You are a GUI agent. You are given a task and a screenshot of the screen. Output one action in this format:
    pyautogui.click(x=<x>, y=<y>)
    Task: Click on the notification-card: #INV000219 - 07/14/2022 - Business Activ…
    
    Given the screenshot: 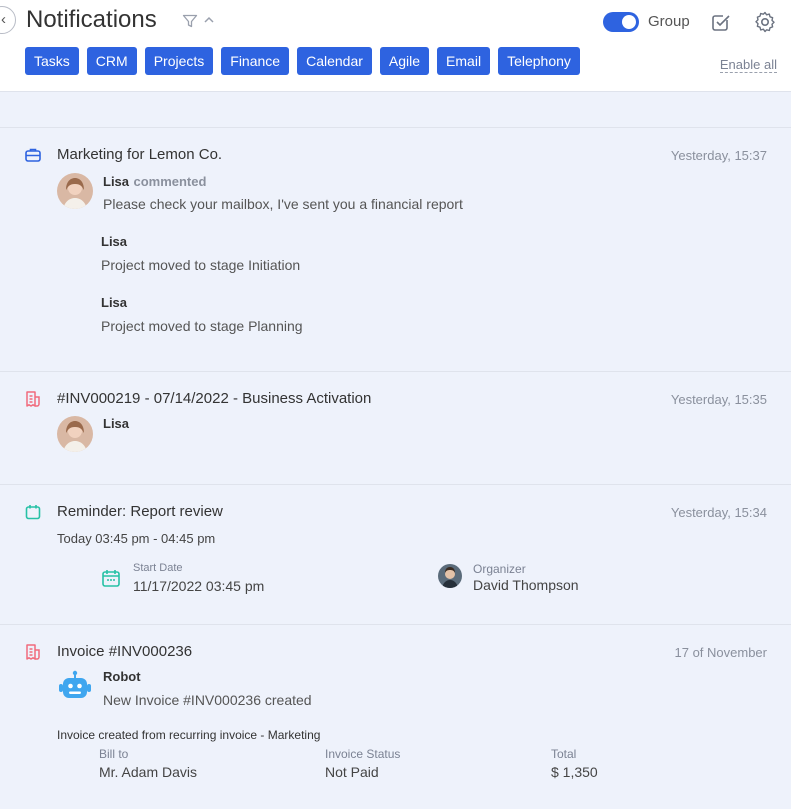 What is the action you would take?
    pyautogui.click(x=395, y=427)
    